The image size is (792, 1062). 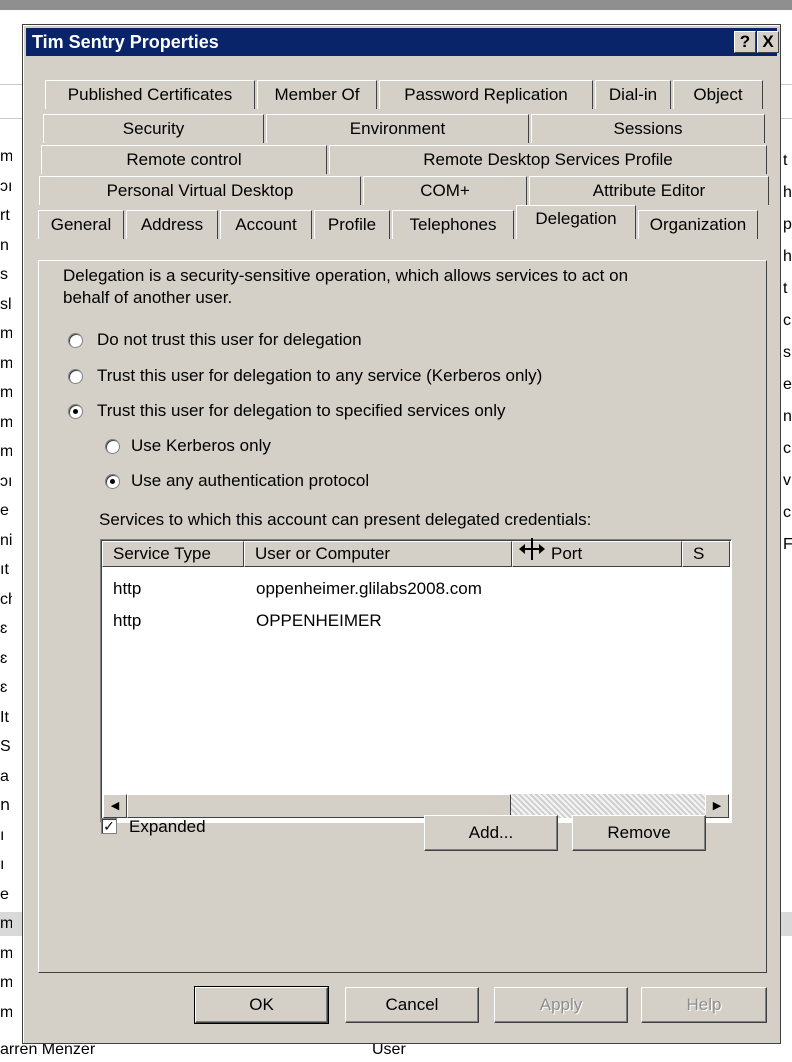 I want to click on tab-password-replication: Password Replication, so click(x=486, y=94).